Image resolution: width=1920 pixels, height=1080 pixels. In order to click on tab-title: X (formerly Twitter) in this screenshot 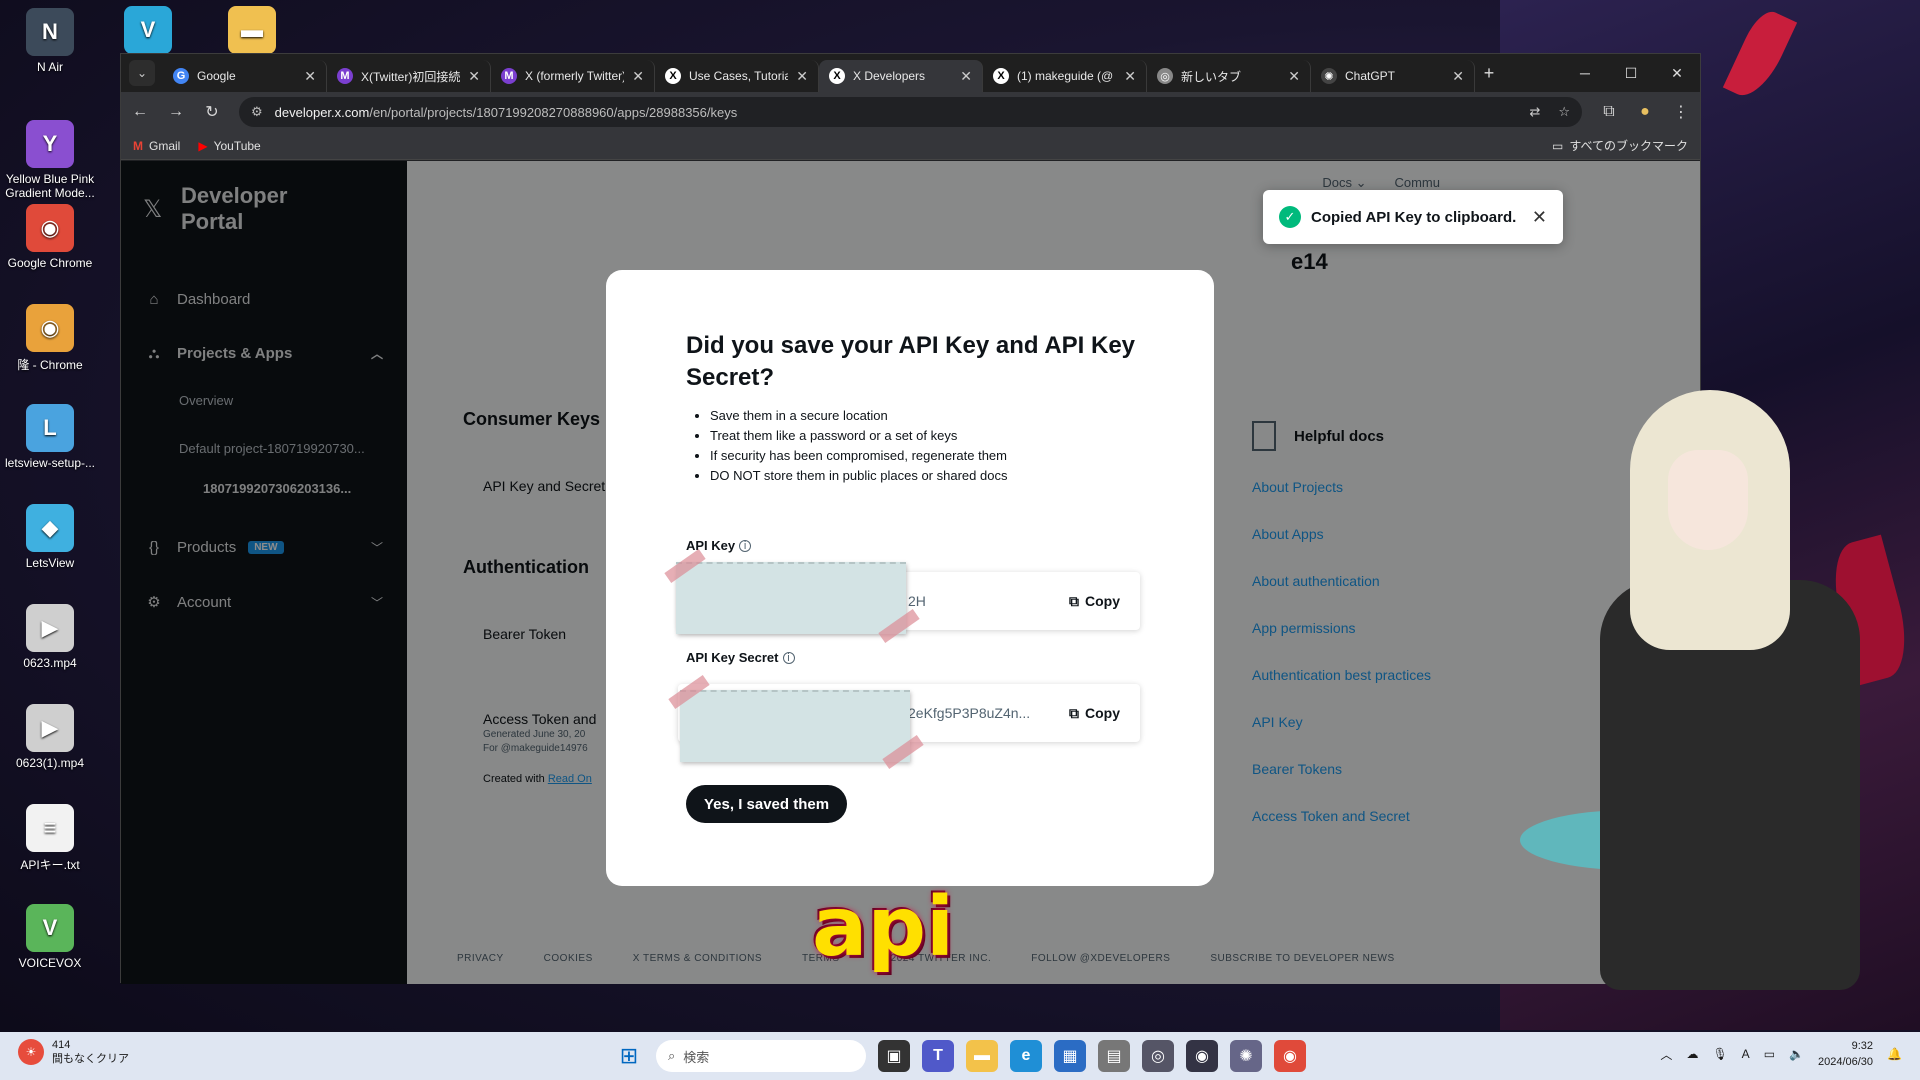, I will do `click(575, 76)`.